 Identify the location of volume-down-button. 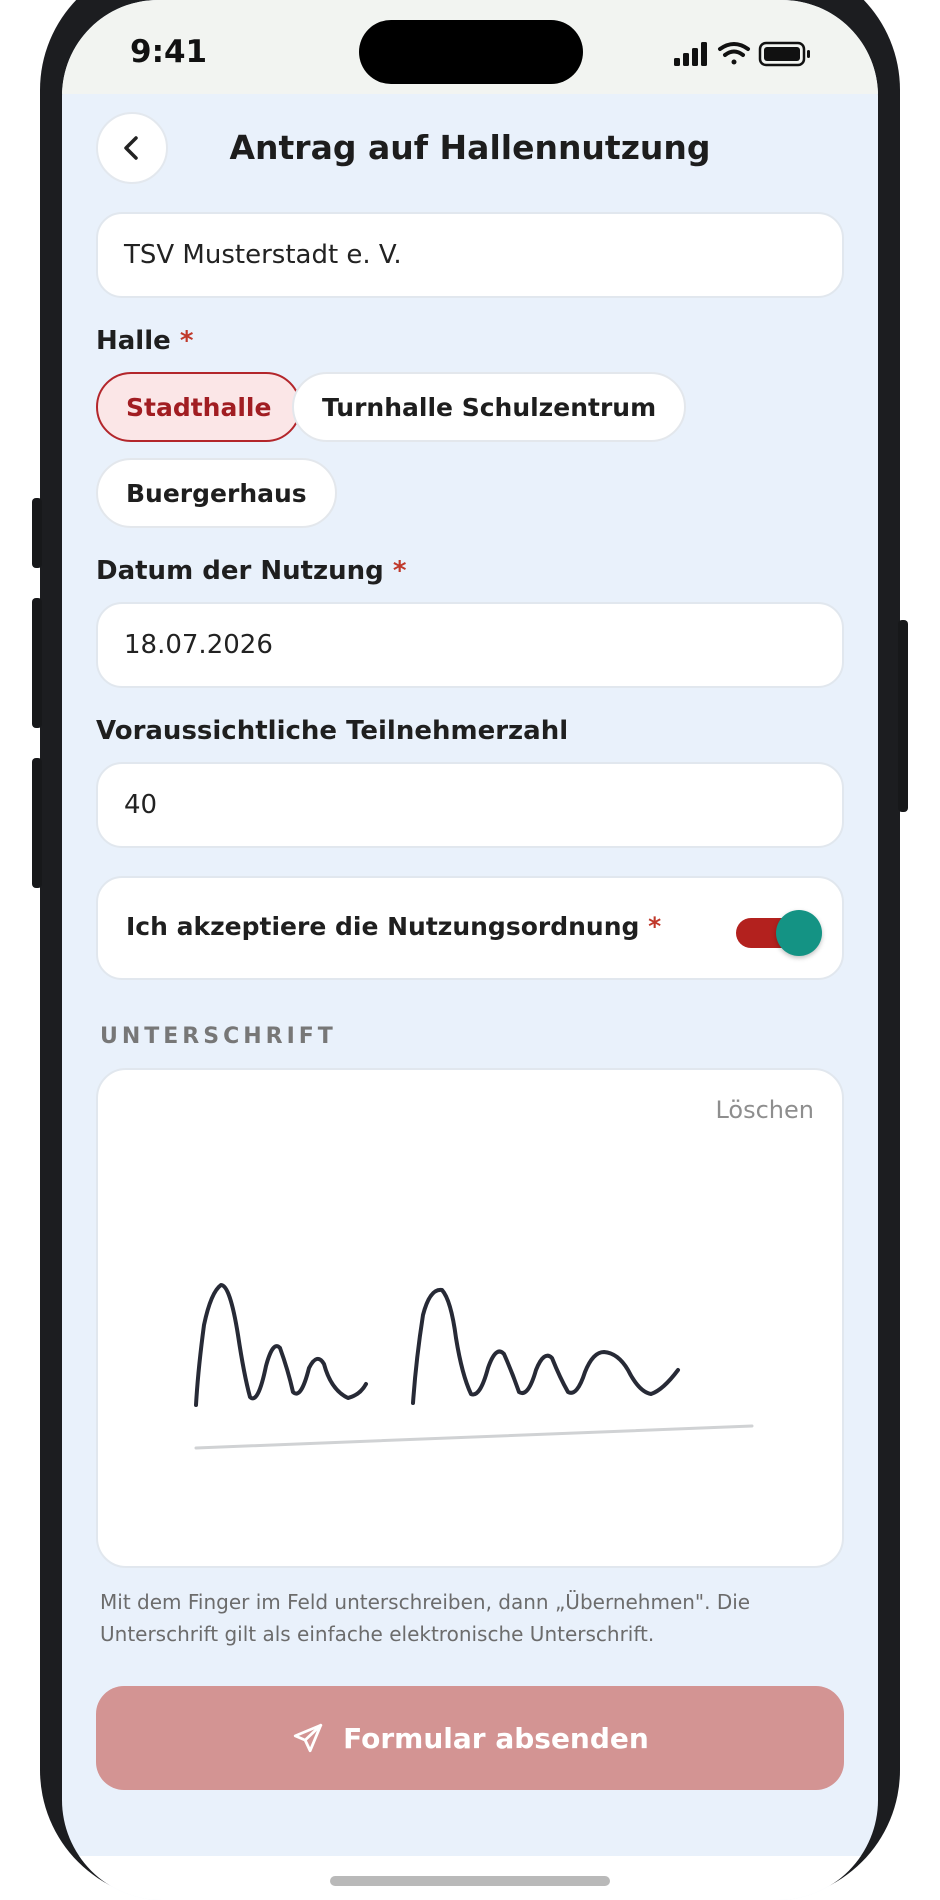
(37, 823).